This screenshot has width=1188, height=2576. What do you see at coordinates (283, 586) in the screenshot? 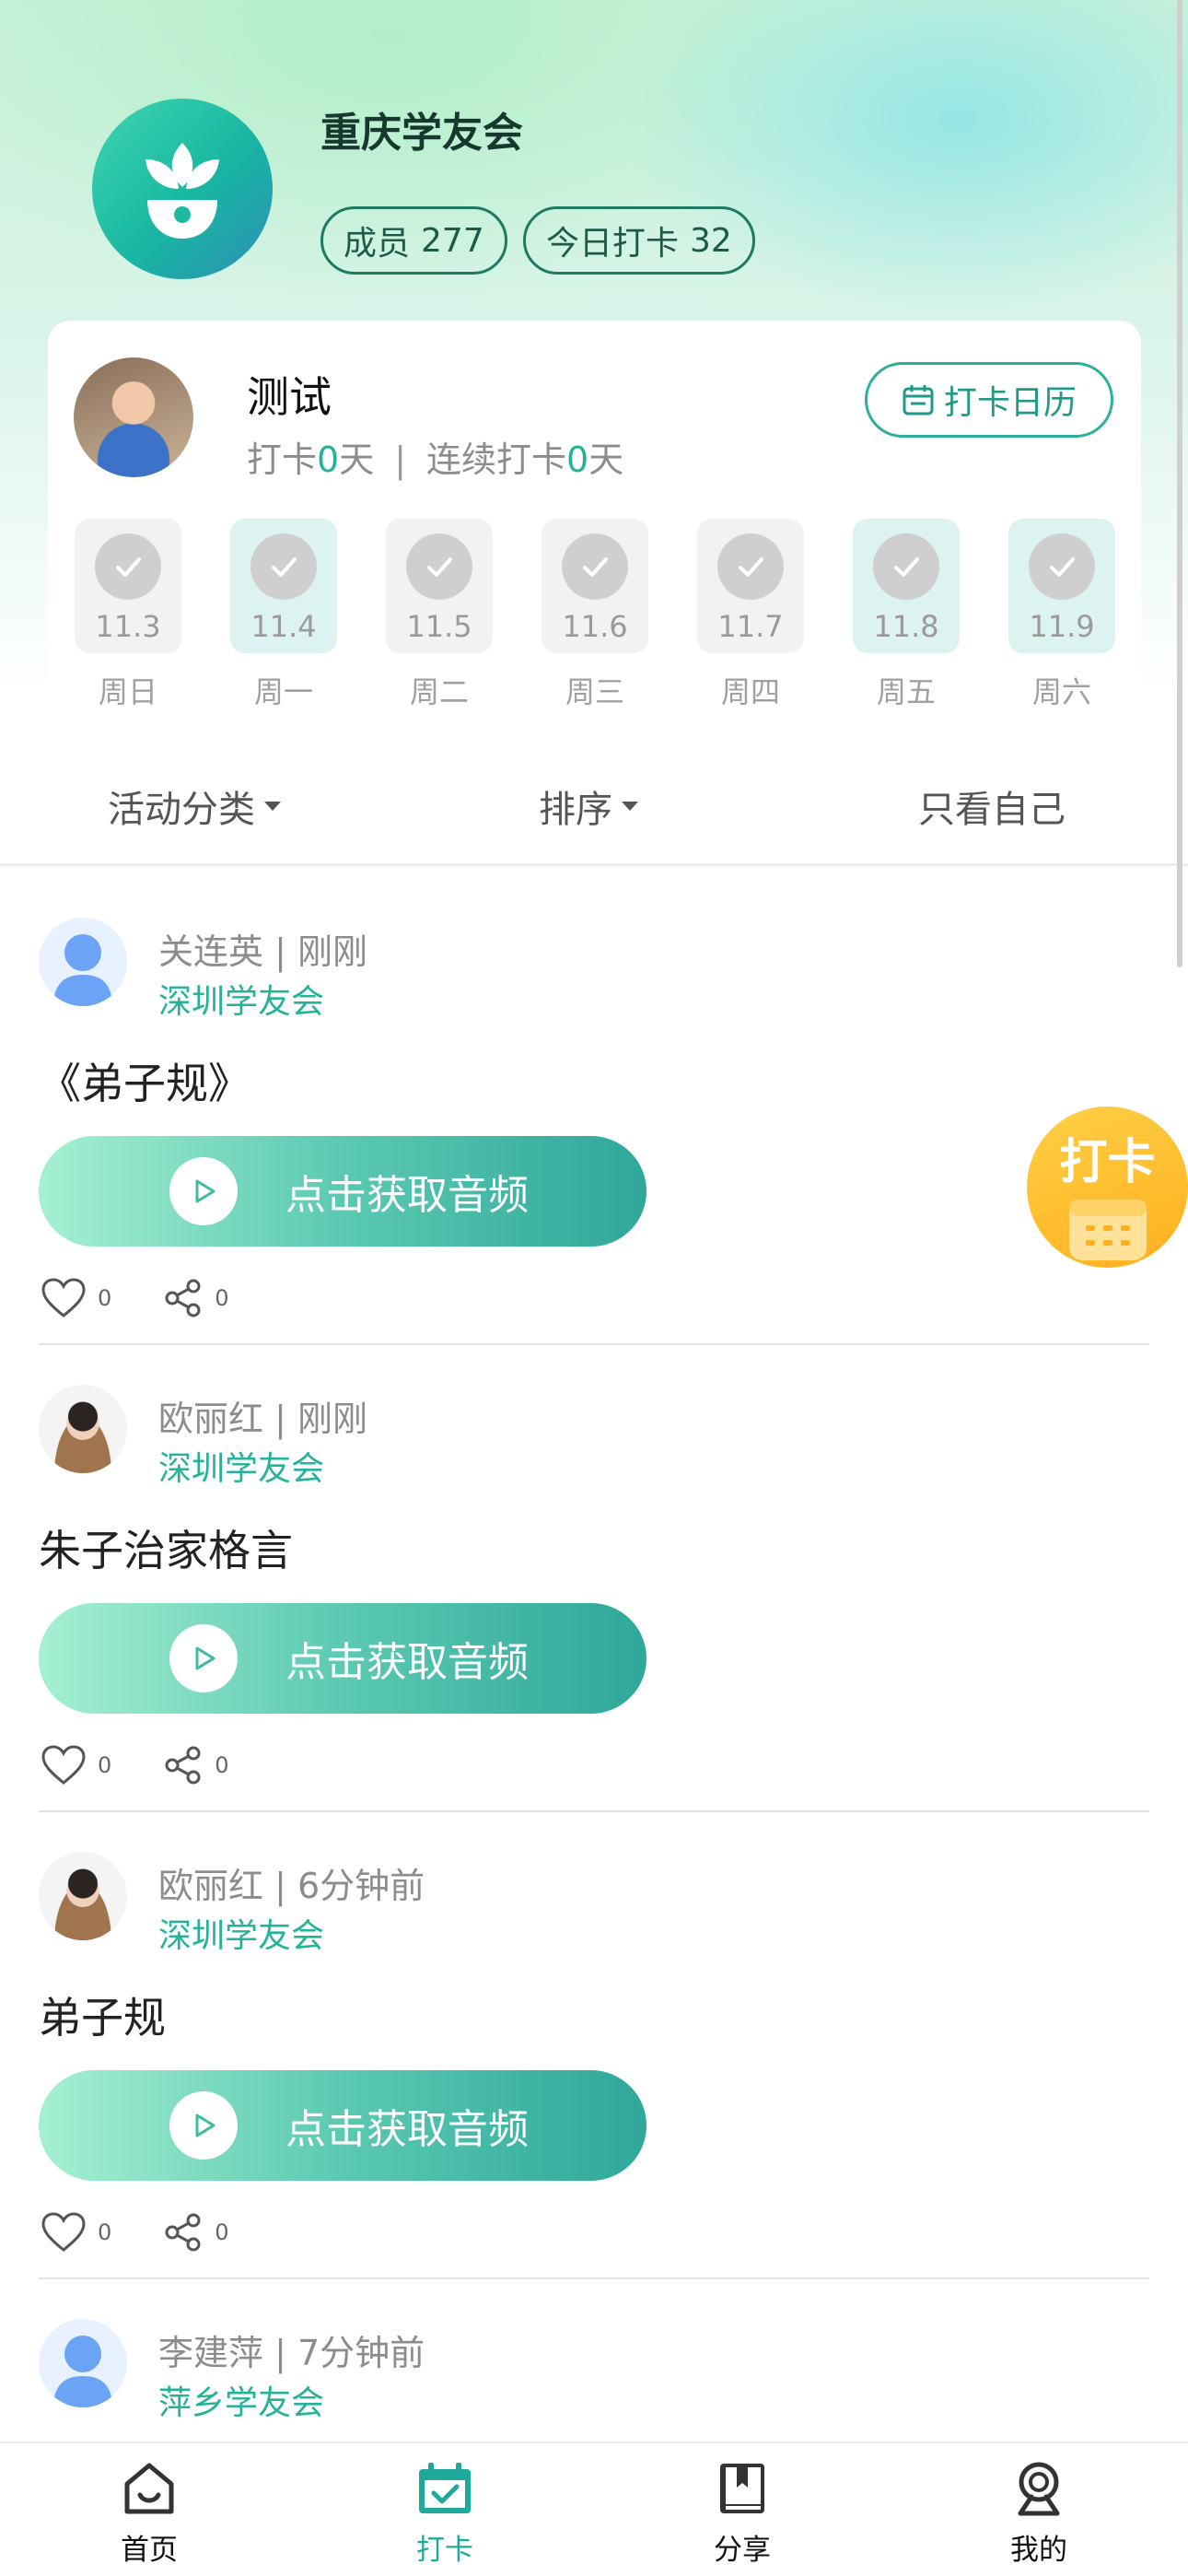
I see `week-day-1: 11.4` at bounding box center [283, 586].